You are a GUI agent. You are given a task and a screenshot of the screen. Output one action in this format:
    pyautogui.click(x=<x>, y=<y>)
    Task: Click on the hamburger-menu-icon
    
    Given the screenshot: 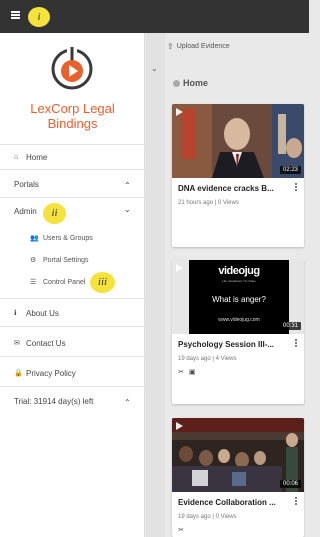 What is the action you would take?
    pyautogui.click(x=15, y=15)
    